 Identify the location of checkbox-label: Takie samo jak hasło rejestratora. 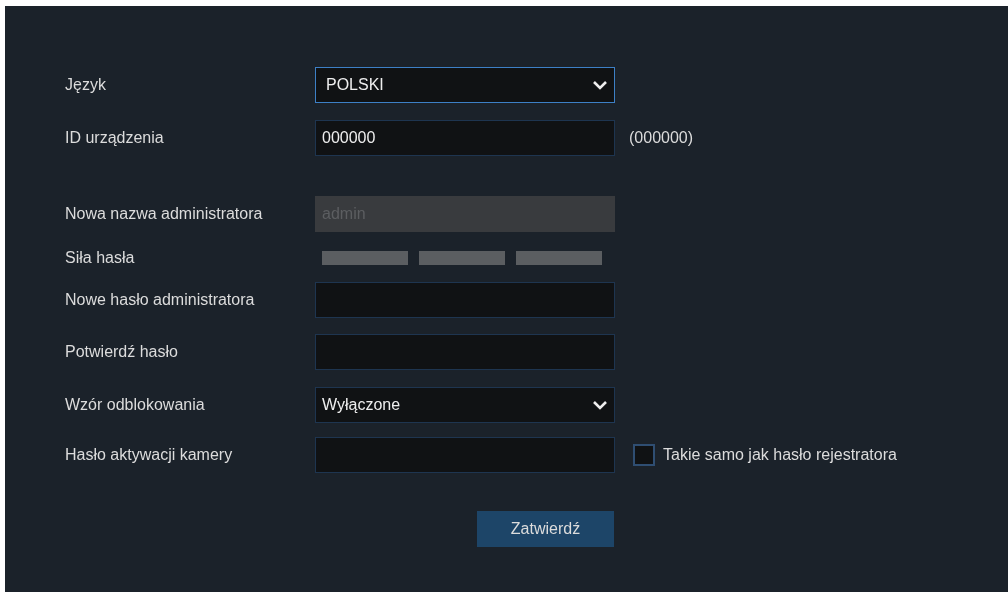
(780, 455).